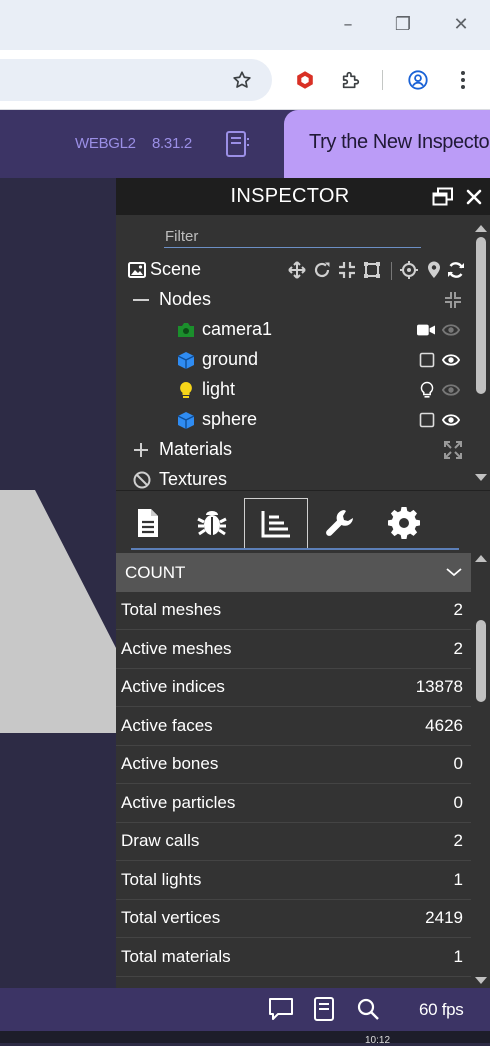 The height and width of the screenshot is (1046, 490). I want to click on stats-scrollbar-thumb, so click(481, 661).